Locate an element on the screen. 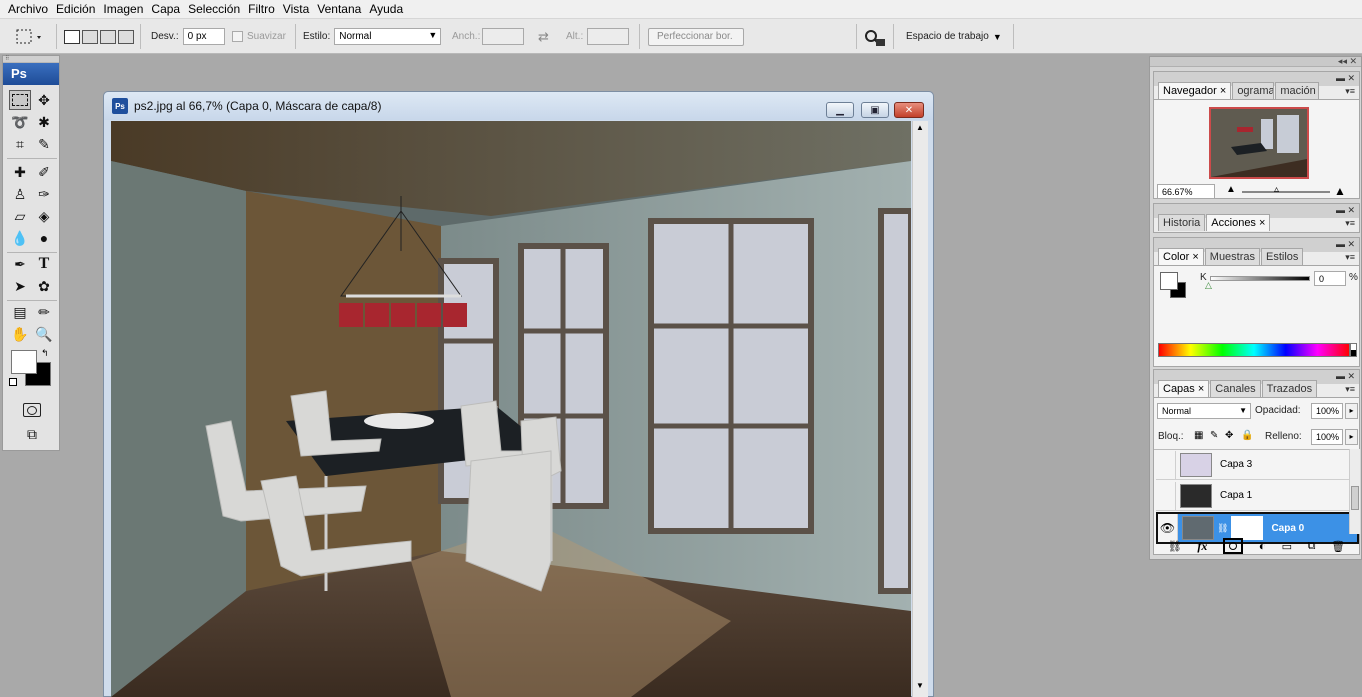 This screenshot has width=1362, height=697. menu-seleccion: Selección is located at coordinates (214, 9).